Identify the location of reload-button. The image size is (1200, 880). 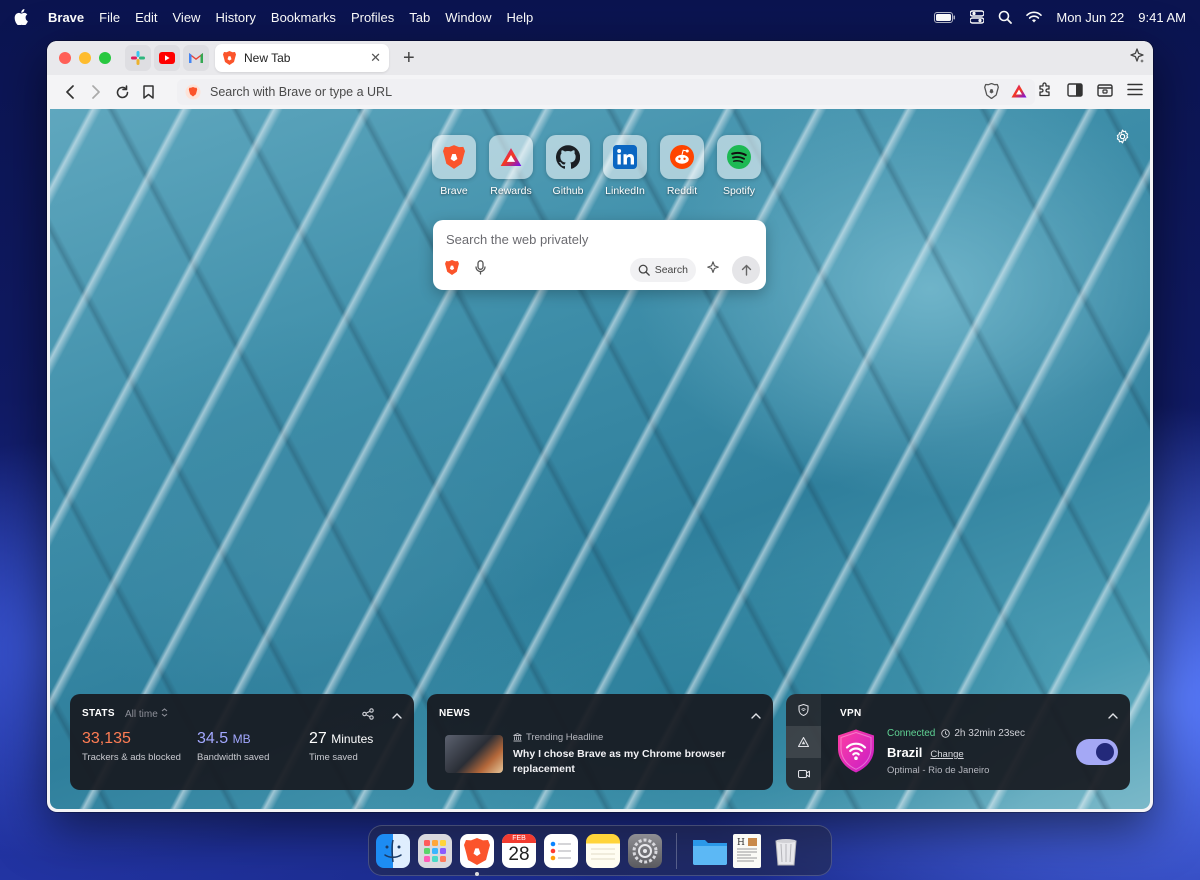
(122, 92).